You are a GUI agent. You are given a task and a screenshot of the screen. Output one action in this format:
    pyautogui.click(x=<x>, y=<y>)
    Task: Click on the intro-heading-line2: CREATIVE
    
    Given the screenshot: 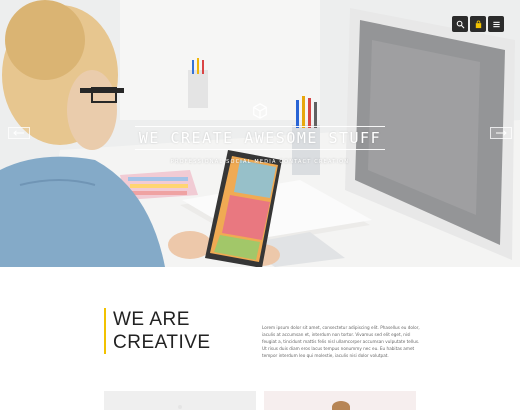 What is the action you would take?
    pyautogui.click(x=162, y=342)
    